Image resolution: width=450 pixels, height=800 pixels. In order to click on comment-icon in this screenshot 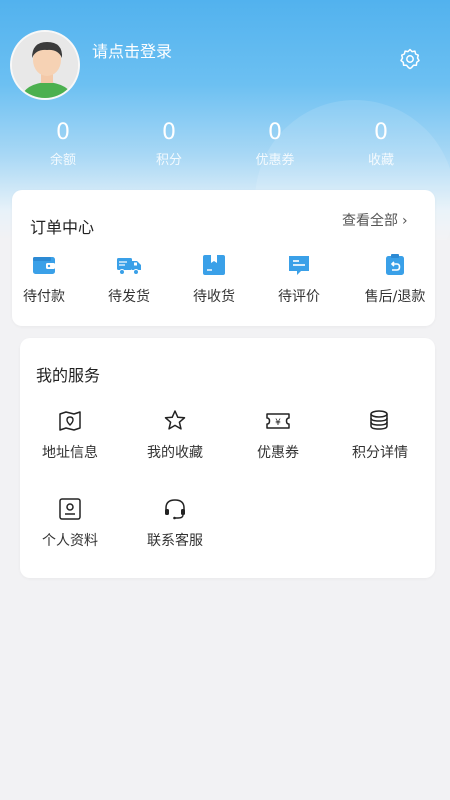, I will do `click(299, 265)`.